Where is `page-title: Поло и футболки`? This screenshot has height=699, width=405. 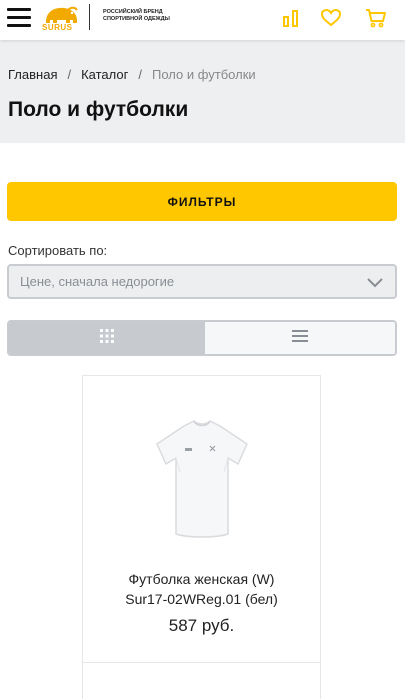 page-title: Поло и футболки is located at coordinates (98, 109).